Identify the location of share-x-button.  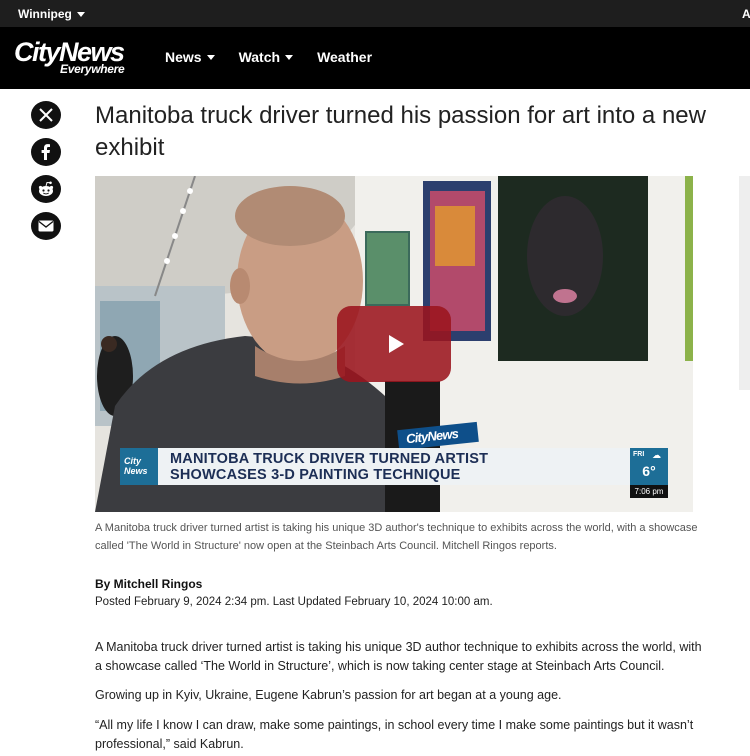
(46, 115).